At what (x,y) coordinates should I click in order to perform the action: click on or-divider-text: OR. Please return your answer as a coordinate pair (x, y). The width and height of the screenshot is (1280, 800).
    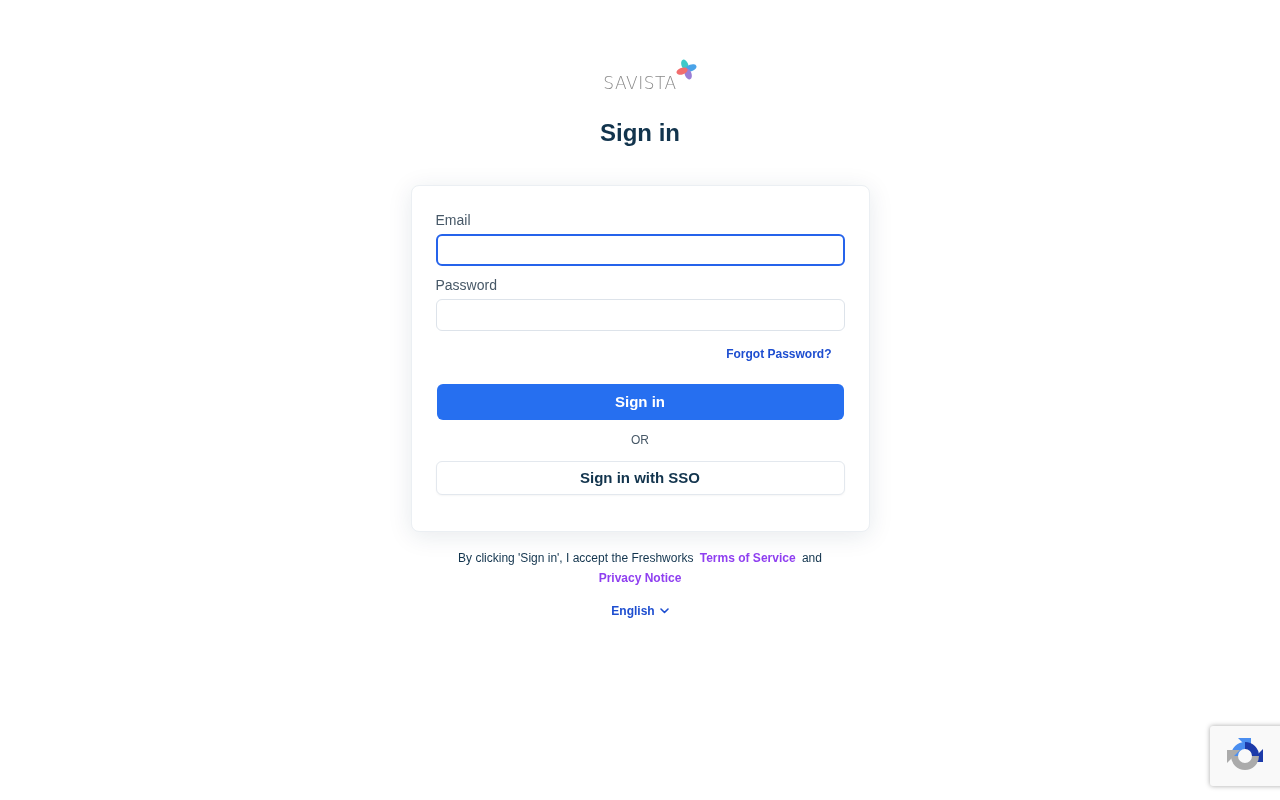
    Looking at the image, I should click on (640, 440).